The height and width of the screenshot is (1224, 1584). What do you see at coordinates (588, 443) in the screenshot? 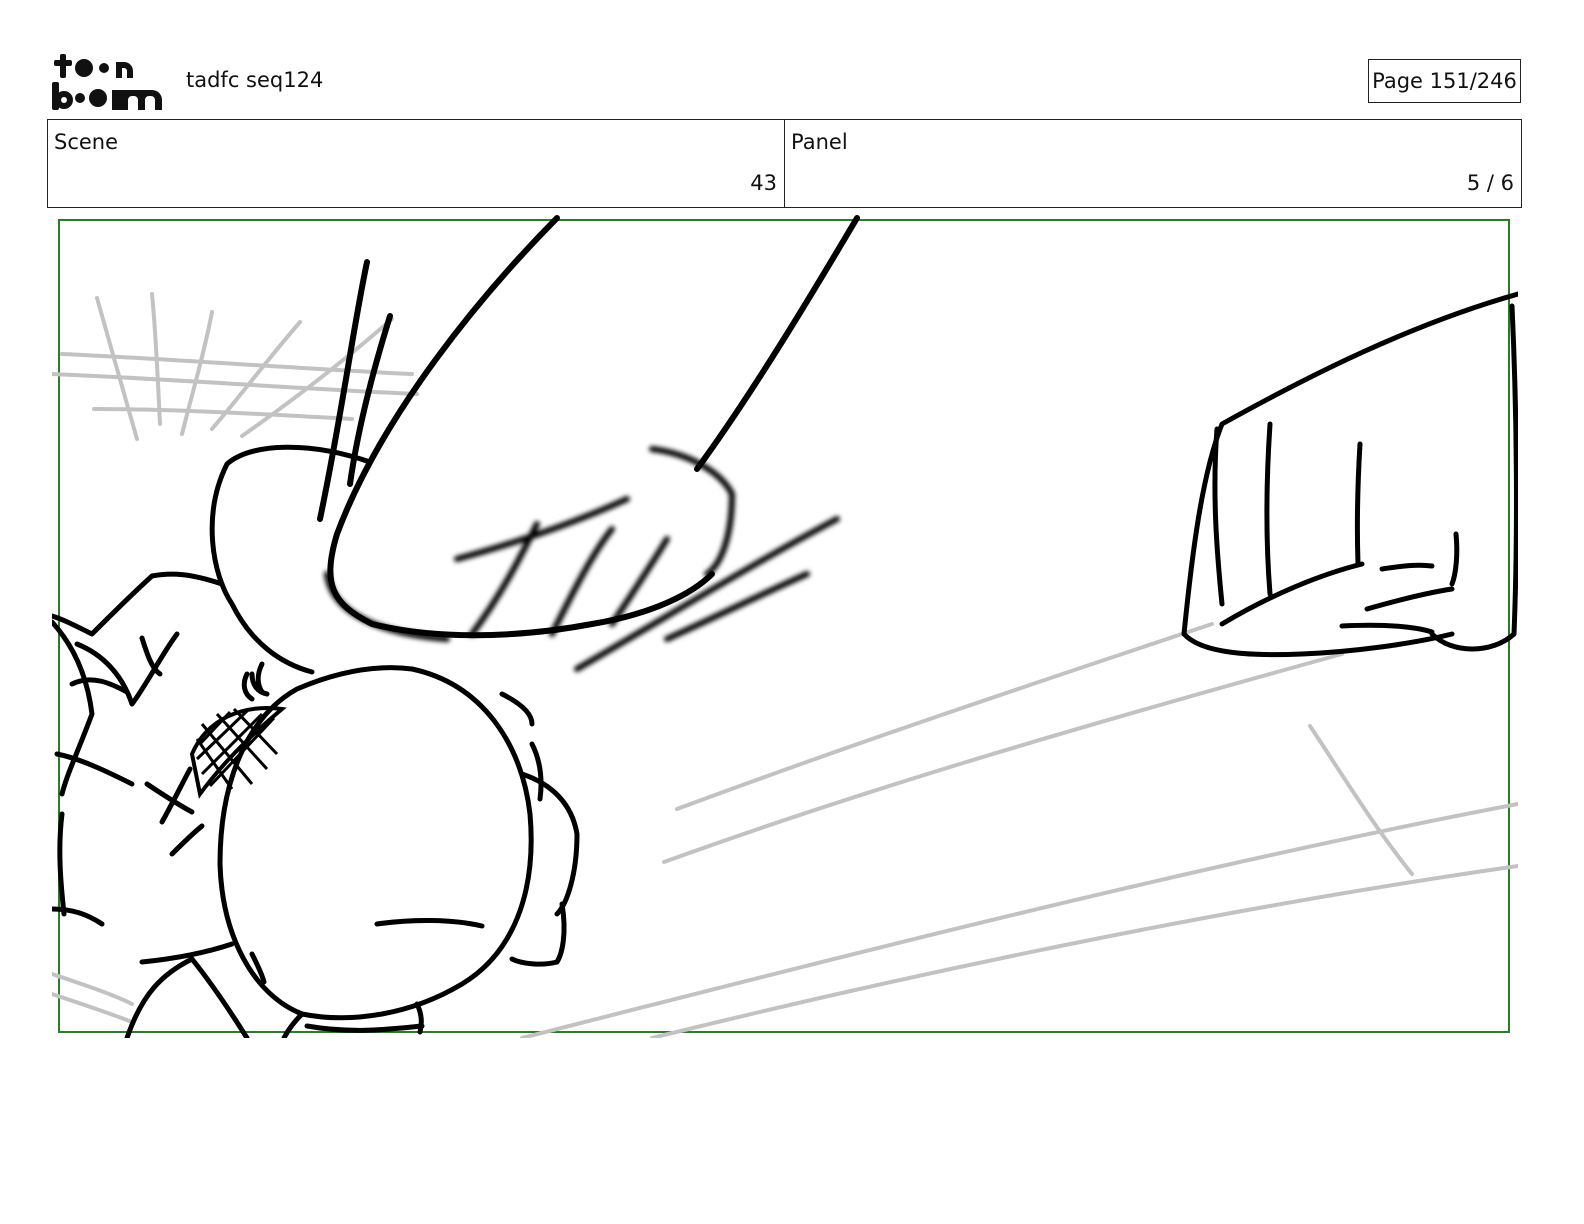
I see `fist-motion-sketch` at bounding box center [588, 443].